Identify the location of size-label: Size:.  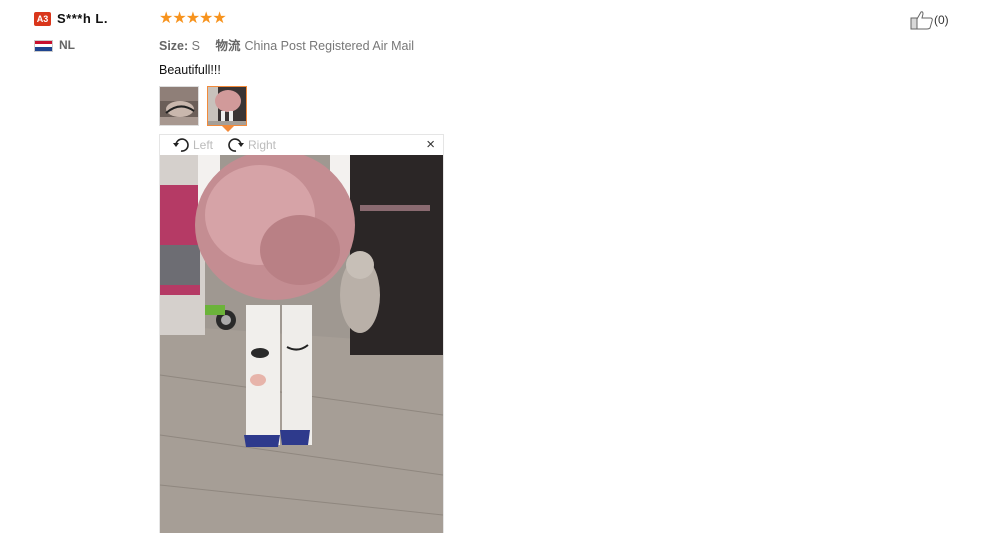
(174, 46).